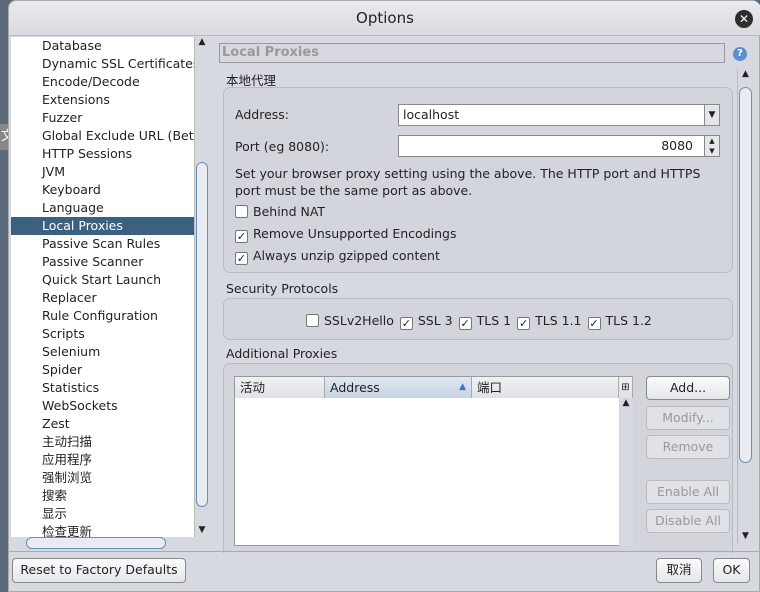 The height and width of the screenshot is (592, 760). I want to click on security-protocols-title: Security Protocols, so click(282, 288).